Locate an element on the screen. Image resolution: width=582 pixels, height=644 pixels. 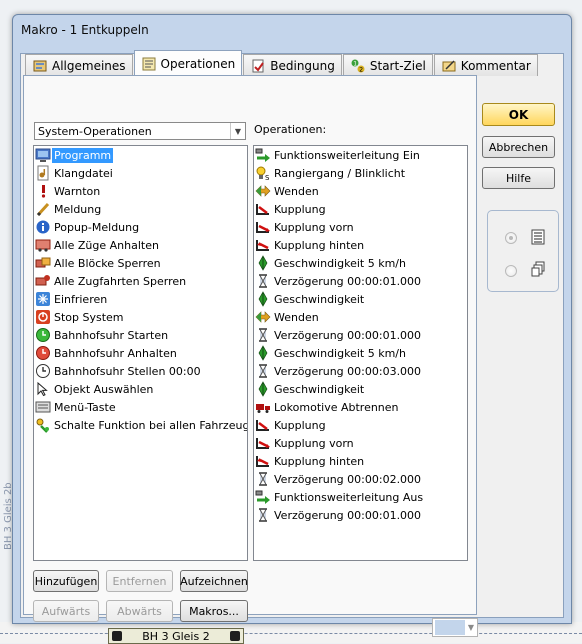
list-item: Stop System is located at coordinates (140, 317).